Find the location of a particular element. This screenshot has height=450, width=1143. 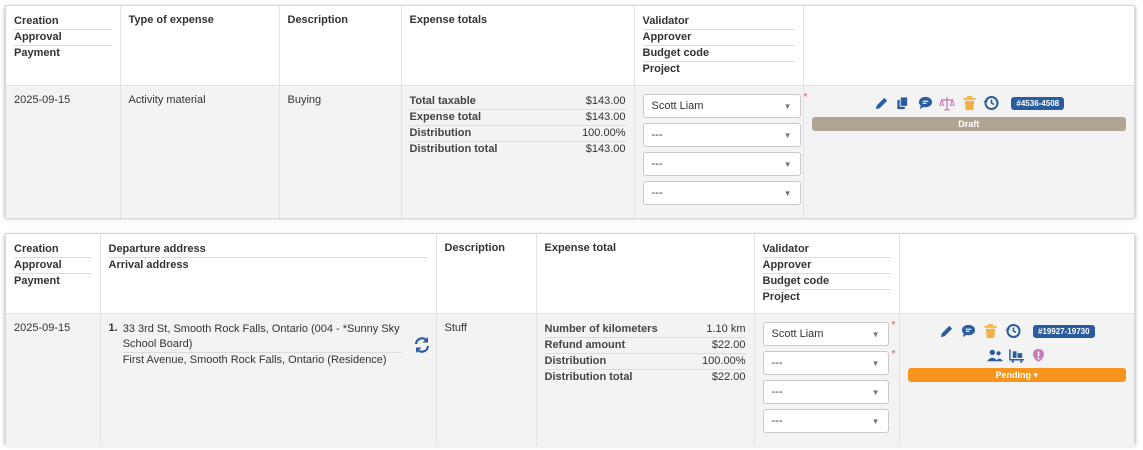

actions-header is located at coordinates (968, 46).